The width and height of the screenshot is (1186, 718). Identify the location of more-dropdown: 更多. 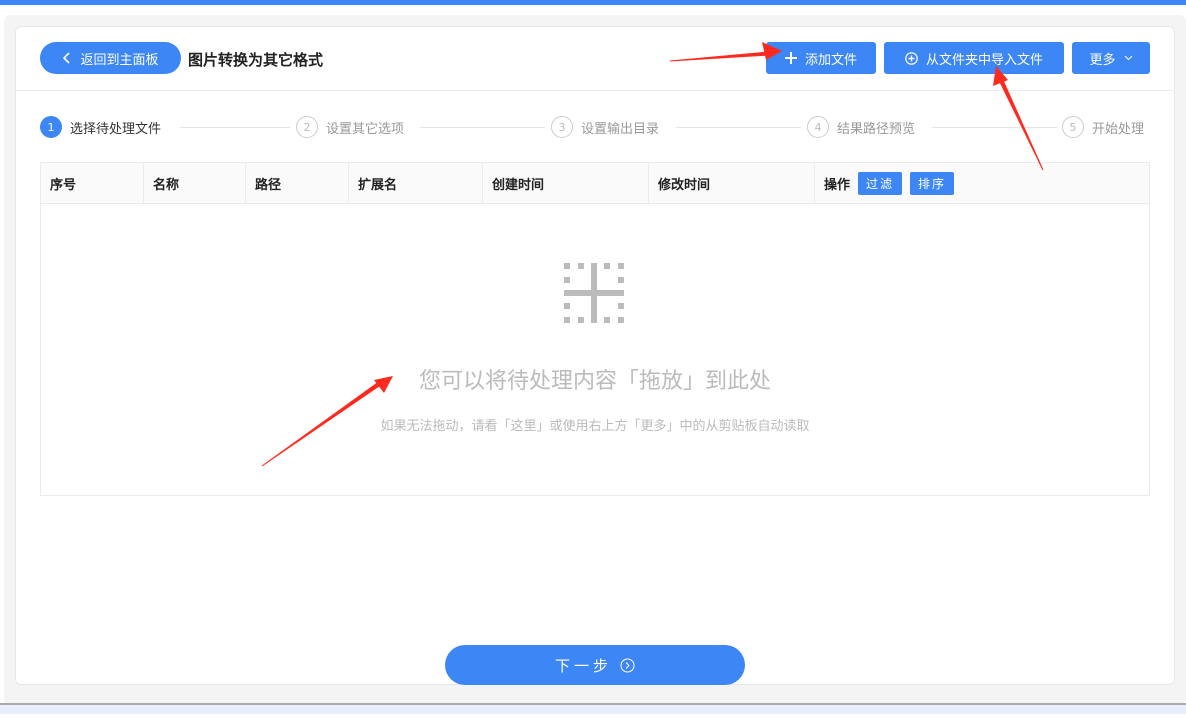
(1111, 58).